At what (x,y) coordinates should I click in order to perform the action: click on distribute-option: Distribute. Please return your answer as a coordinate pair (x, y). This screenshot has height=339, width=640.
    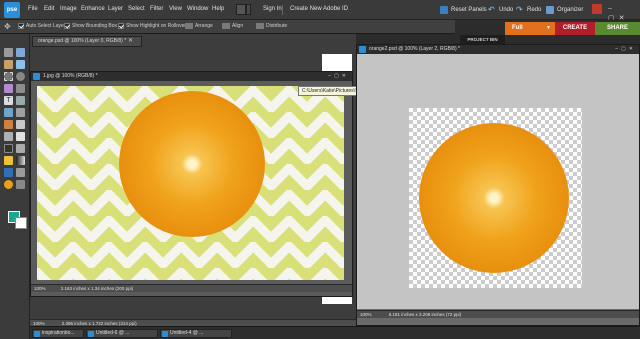
    Looking at the image, I should click on (271, 26).